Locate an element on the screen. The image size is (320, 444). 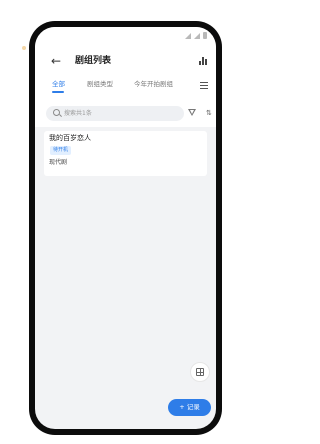
page-title: 剧组列表 is located at coordinates (93, 61).